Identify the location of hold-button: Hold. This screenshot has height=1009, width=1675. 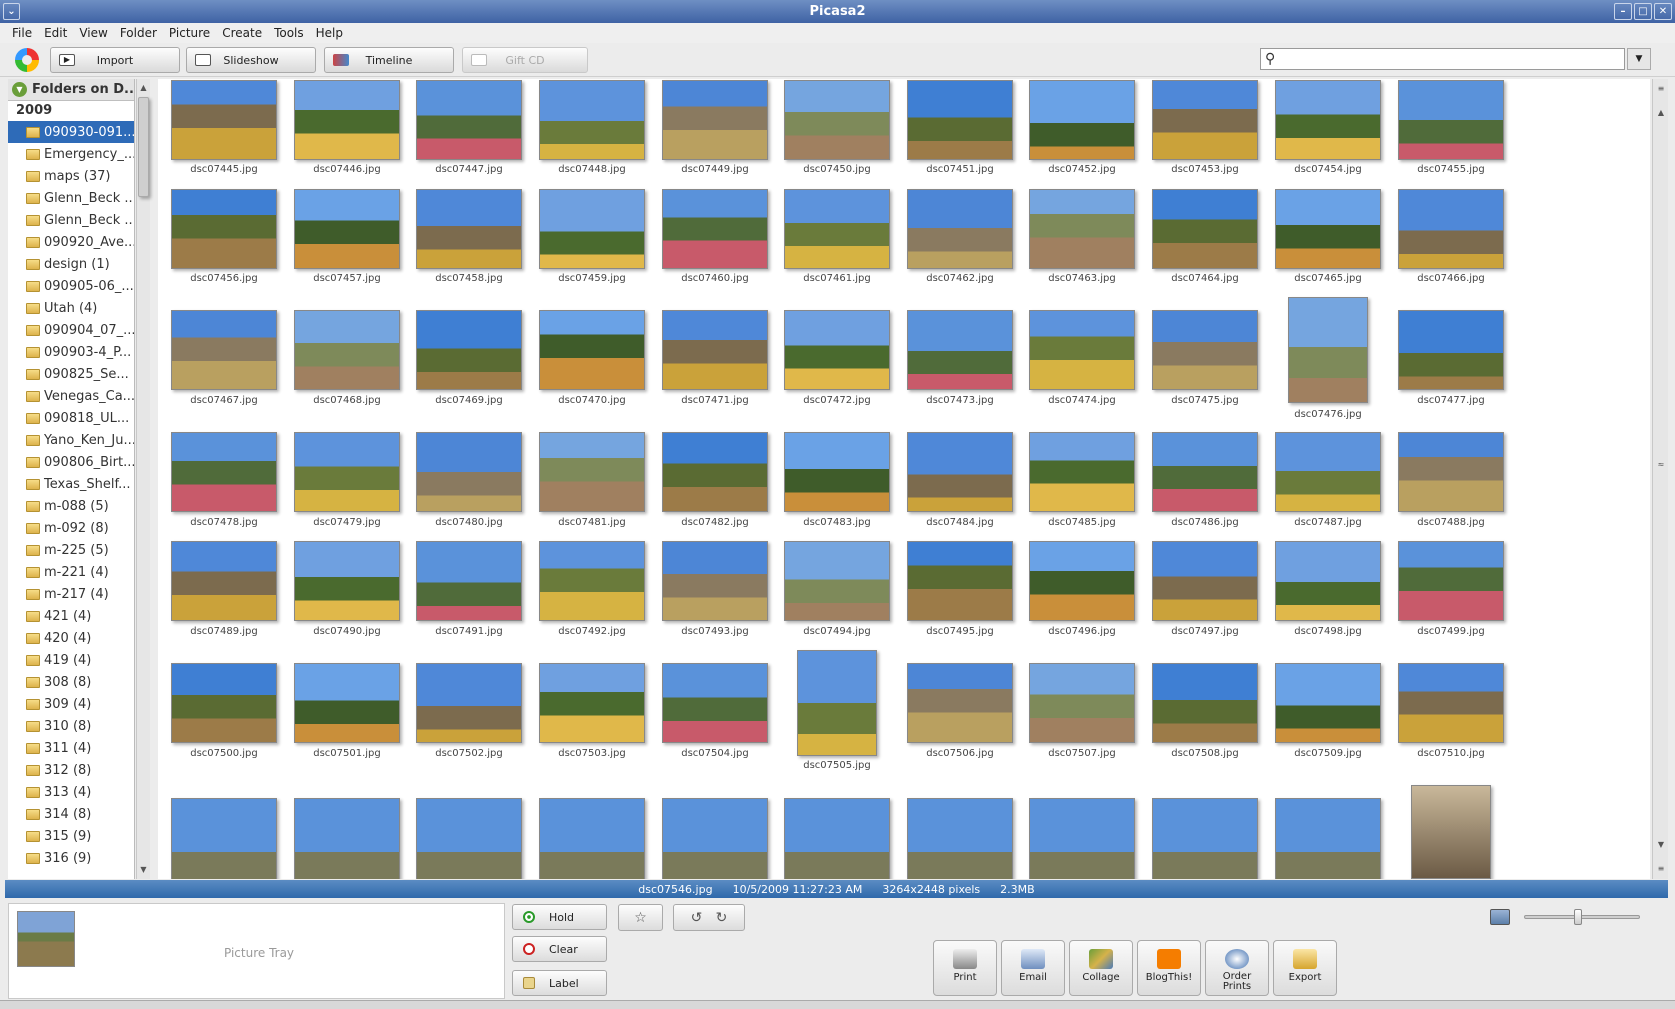
(559, 917).